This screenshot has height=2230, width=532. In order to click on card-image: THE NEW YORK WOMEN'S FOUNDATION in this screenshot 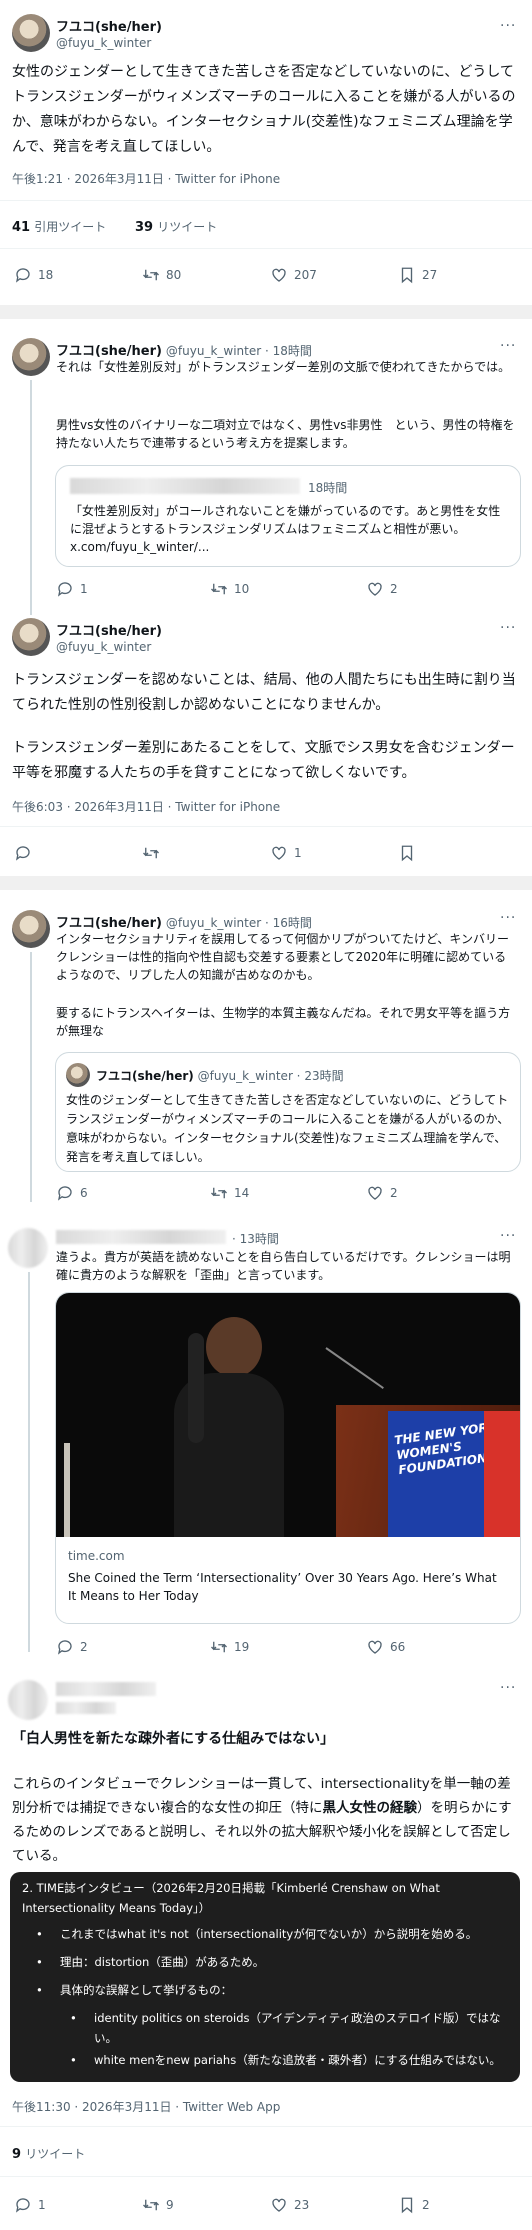, I will do `click(288, 1415)`.